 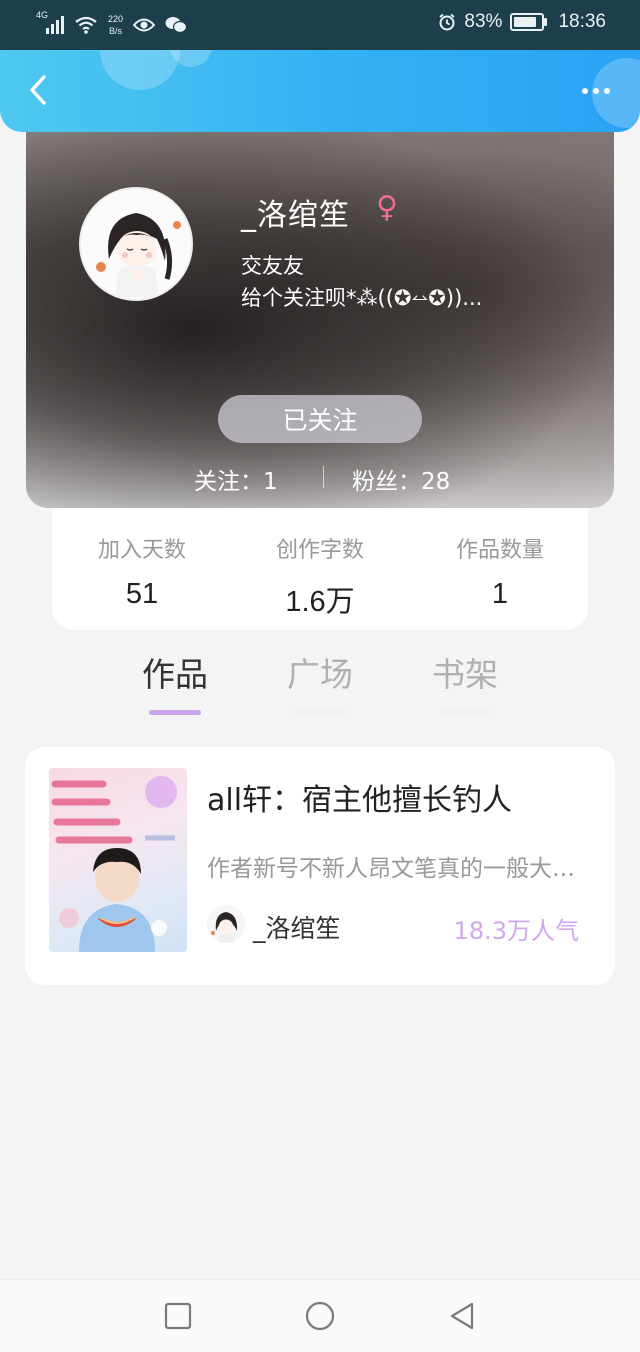 I want to click on stat-works-count: 作品数量 1, so click(x=500, y=571).